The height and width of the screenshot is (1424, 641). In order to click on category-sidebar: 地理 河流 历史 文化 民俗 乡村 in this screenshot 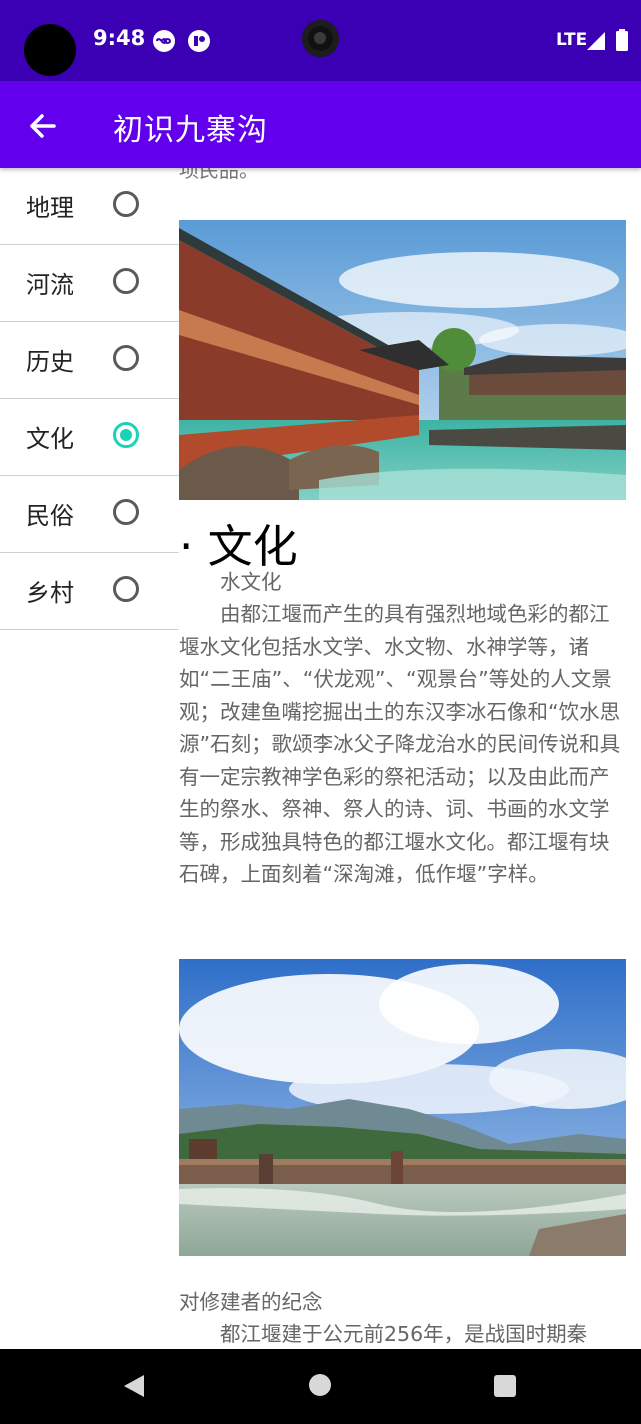, I will do `click(89, 399)`.